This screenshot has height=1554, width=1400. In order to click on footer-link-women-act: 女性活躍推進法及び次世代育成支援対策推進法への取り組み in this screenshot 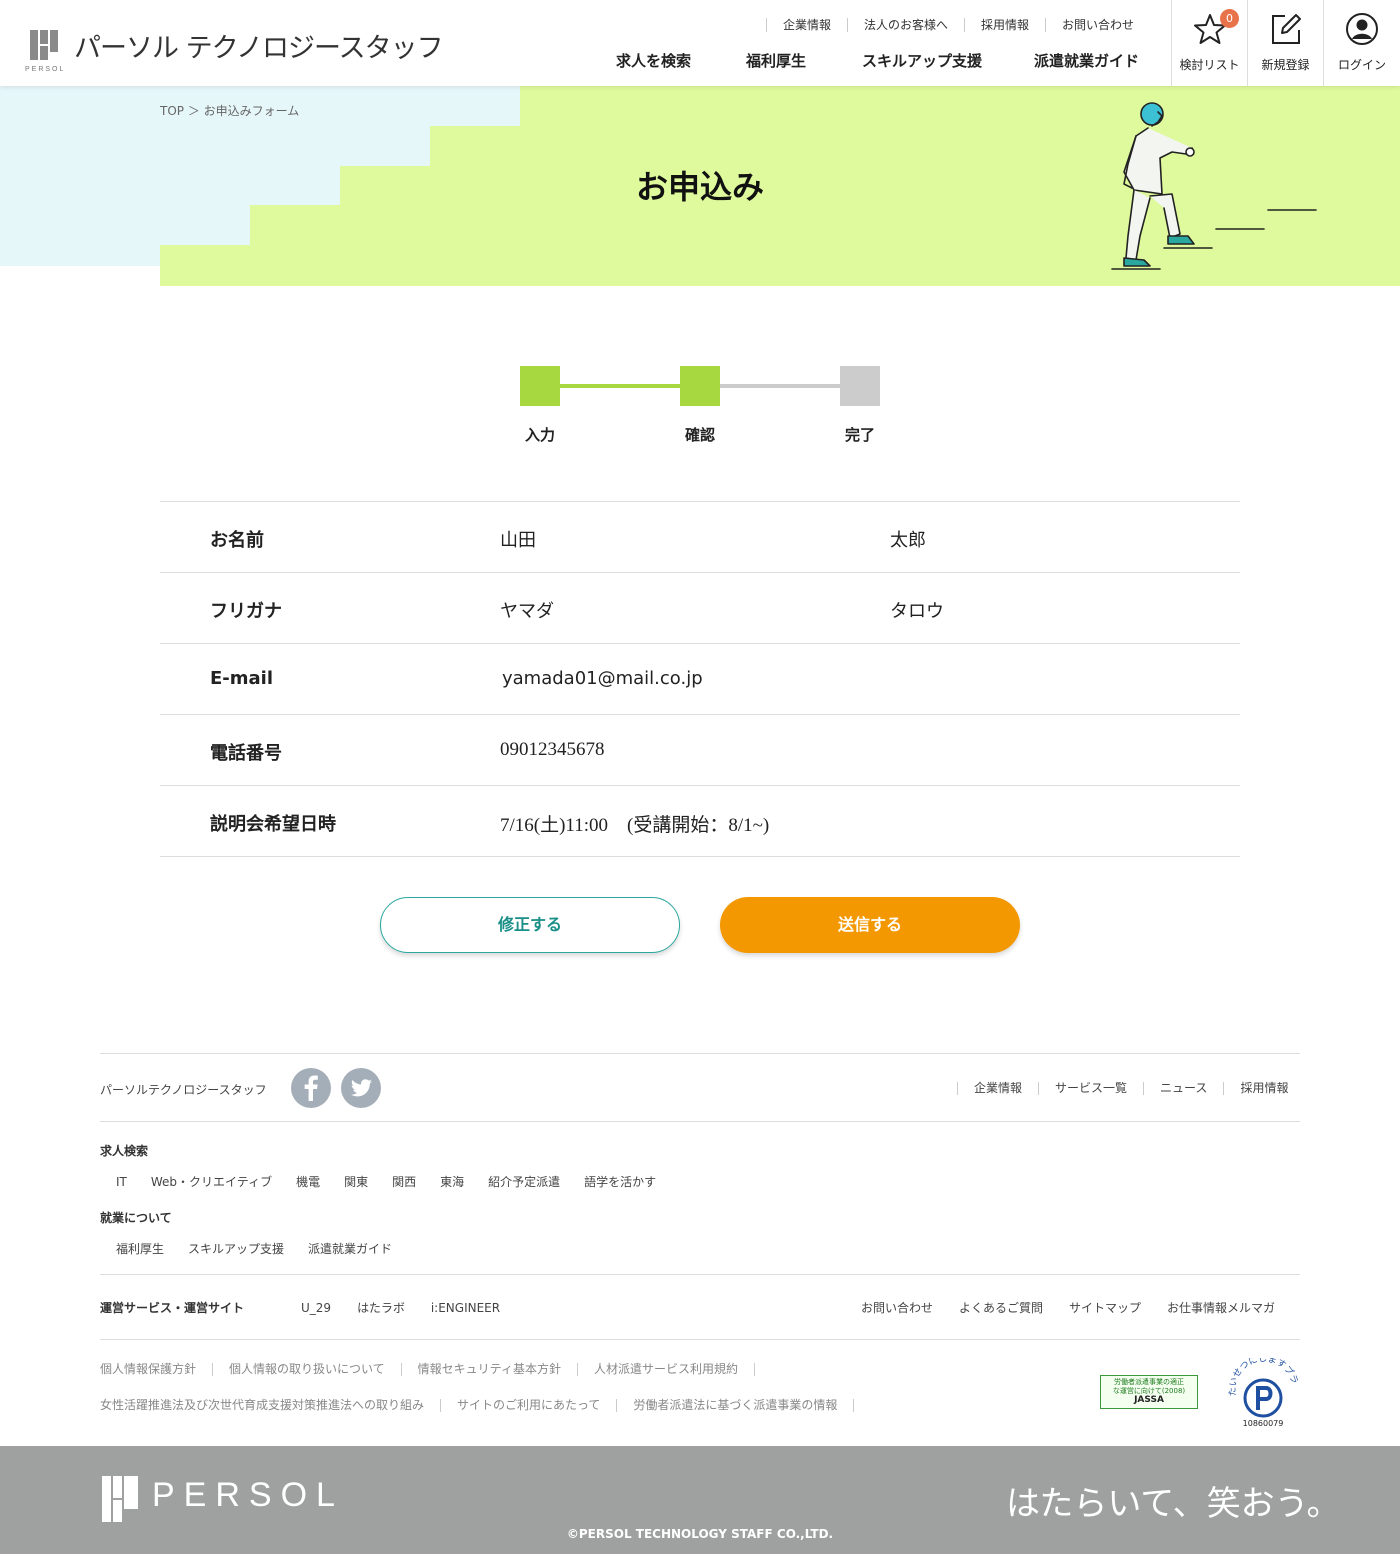, I will do `click(271, 1405)`.